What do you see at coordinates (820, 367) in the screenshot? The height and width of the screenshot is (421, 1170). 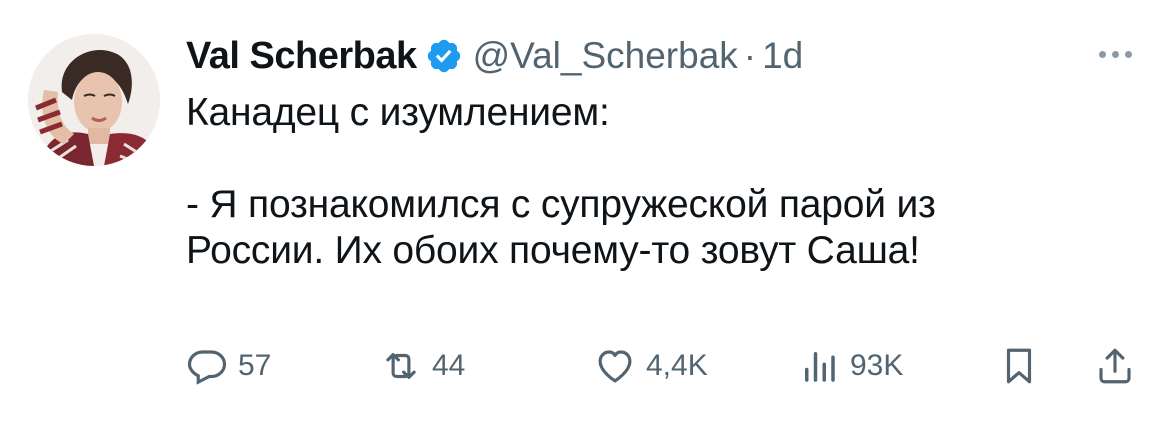 I see `views-icon` at bounding box center [820, 367].